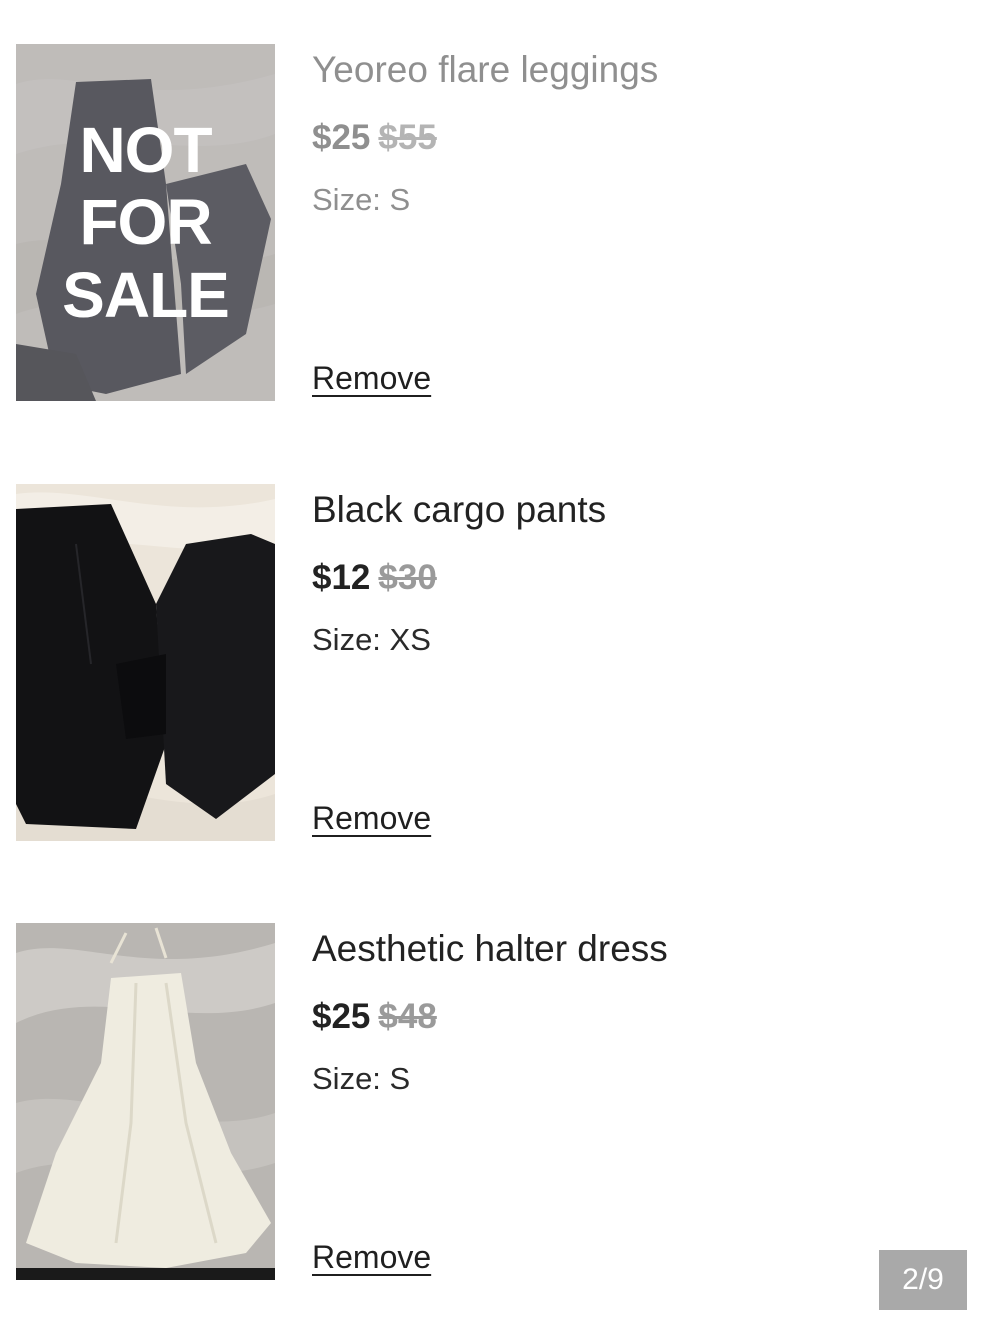  What do you see at coordinates (374, 578) in the screenshot?
I see `price-row: $12 $30` at bounding box center [374, 578].